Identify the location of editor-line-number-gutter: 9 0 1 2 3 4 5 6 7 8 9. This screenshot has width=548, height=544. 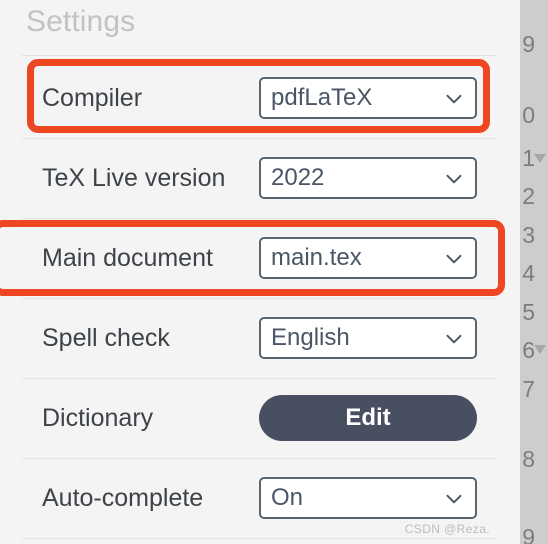
(534, 272).